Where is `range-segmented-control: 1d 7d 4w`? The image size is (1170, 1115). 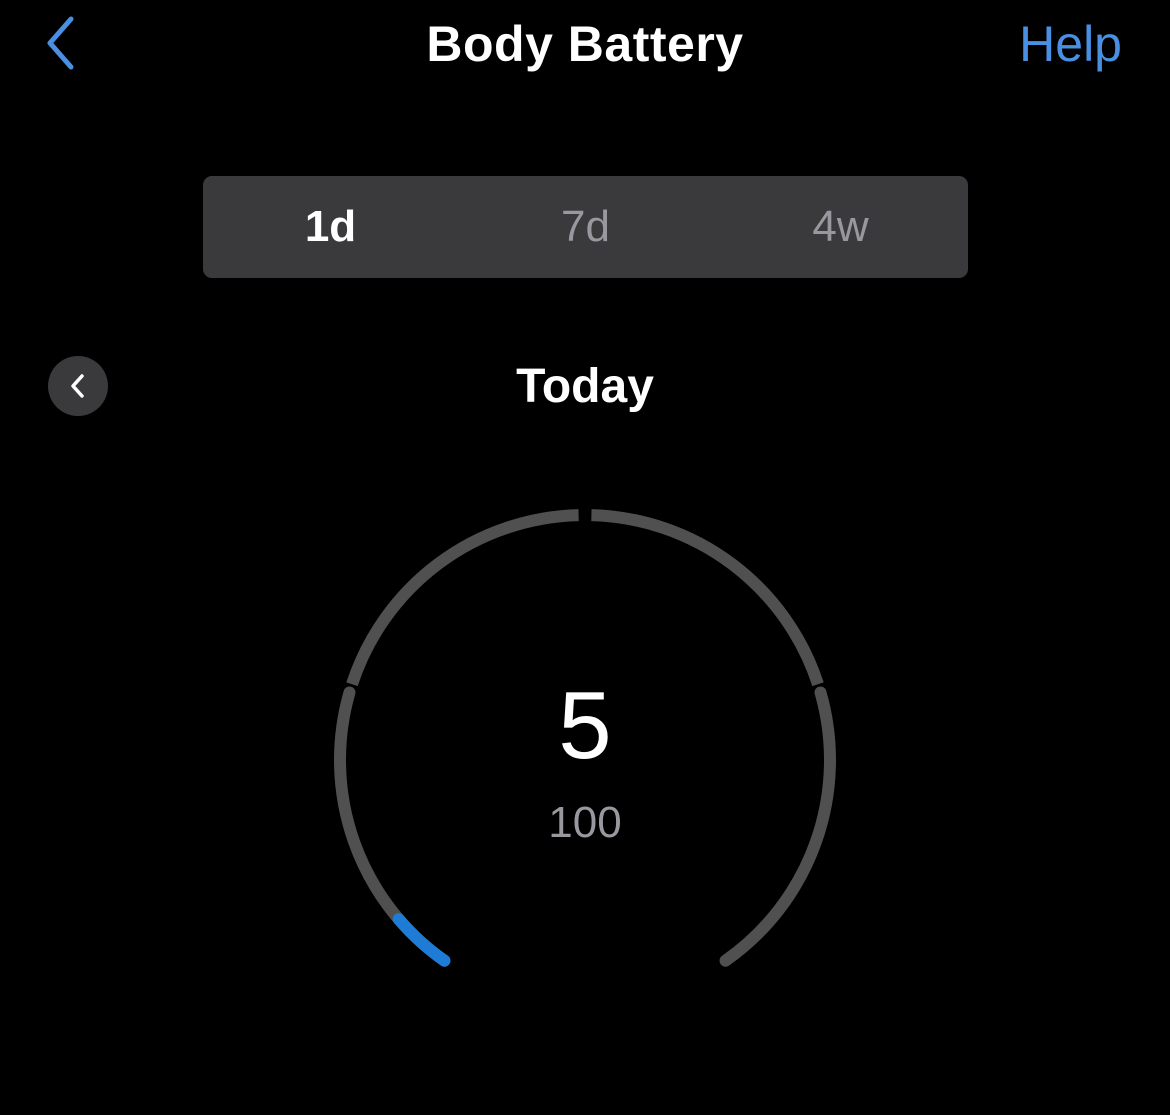 range-segmented-control: 1d 7d 4w is located at coordinates (585, 227).